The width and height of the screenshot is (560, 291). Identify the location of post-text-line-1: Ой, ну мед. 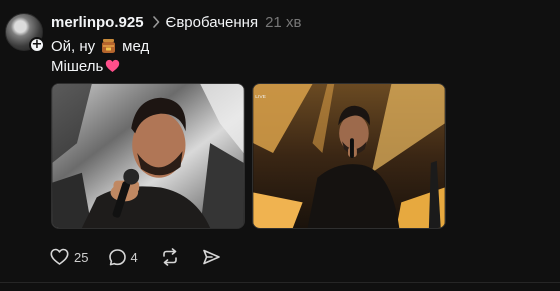
(100, 46).